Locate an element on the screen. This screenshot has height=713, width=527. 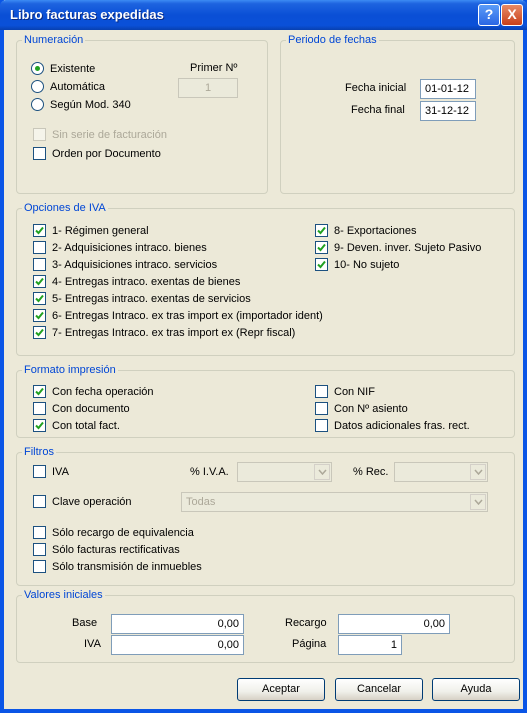
pct-rec-select is located at coordinates (441, 472).